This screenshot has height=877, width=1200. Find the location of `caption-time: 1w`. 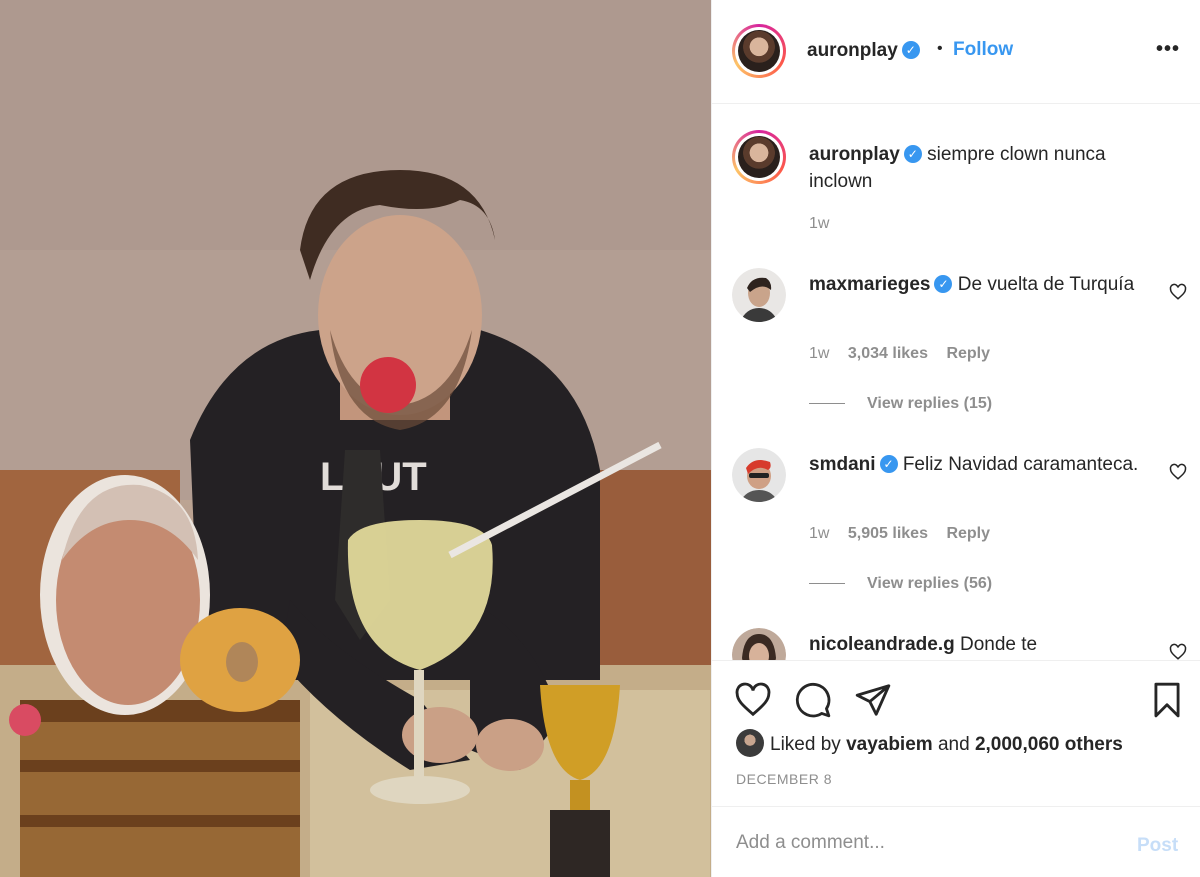

caption-time: 1w is located at coordinates (819, 223).